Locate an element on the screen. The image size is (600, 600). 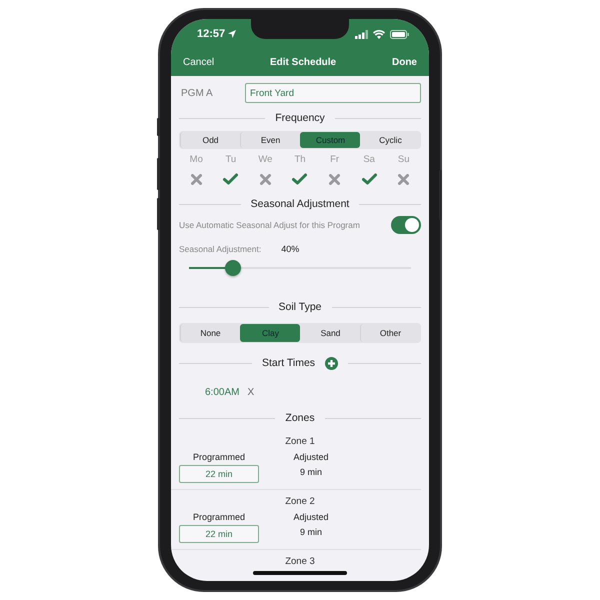
soil-option: Sand is located at coordinates (330, 333).